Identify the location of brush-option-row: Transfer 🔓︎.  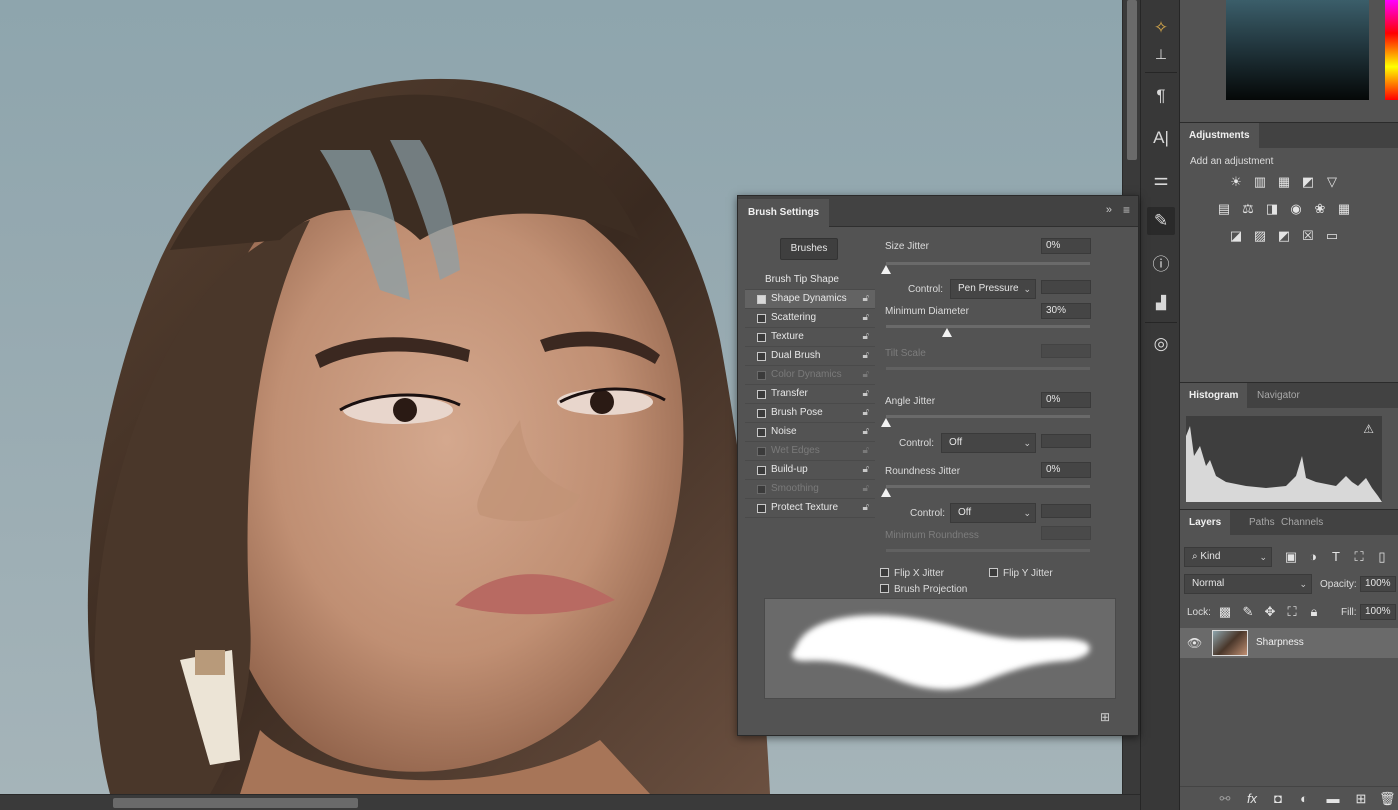
(810, 394).